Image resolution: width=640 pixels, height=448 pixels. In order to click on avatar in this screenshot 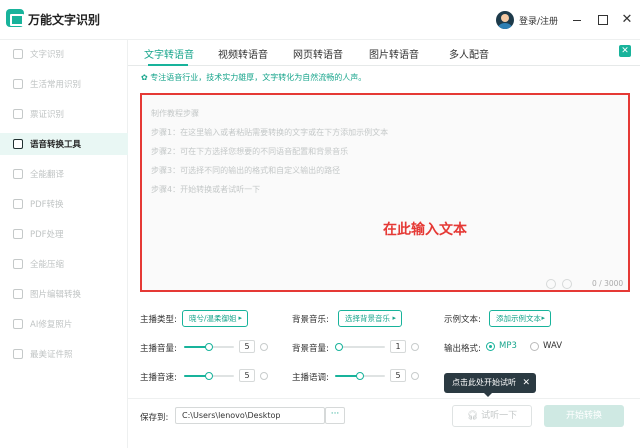, I will do `click(505, 20)`.